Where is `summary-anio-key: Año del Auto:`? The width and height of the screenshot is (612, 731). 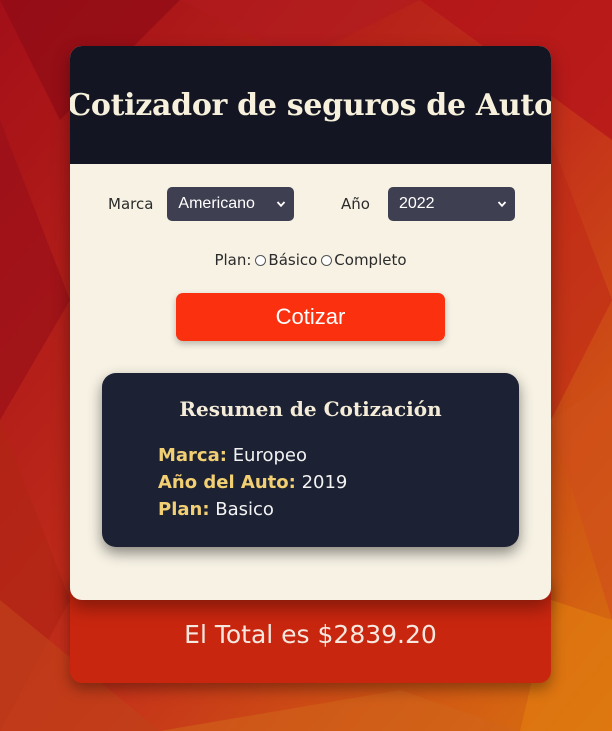 summary-anio-key: Año del Auto: is located at coordinates (227, 482).